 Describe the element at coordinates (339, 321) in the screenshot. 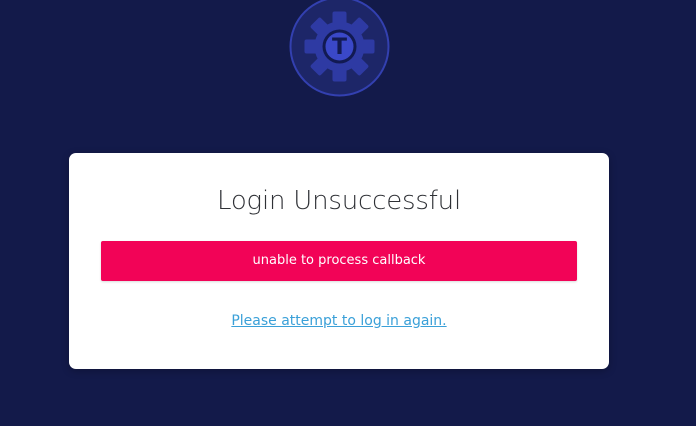

I see `retry-login-link: Please attempt to log in again.` at that location.